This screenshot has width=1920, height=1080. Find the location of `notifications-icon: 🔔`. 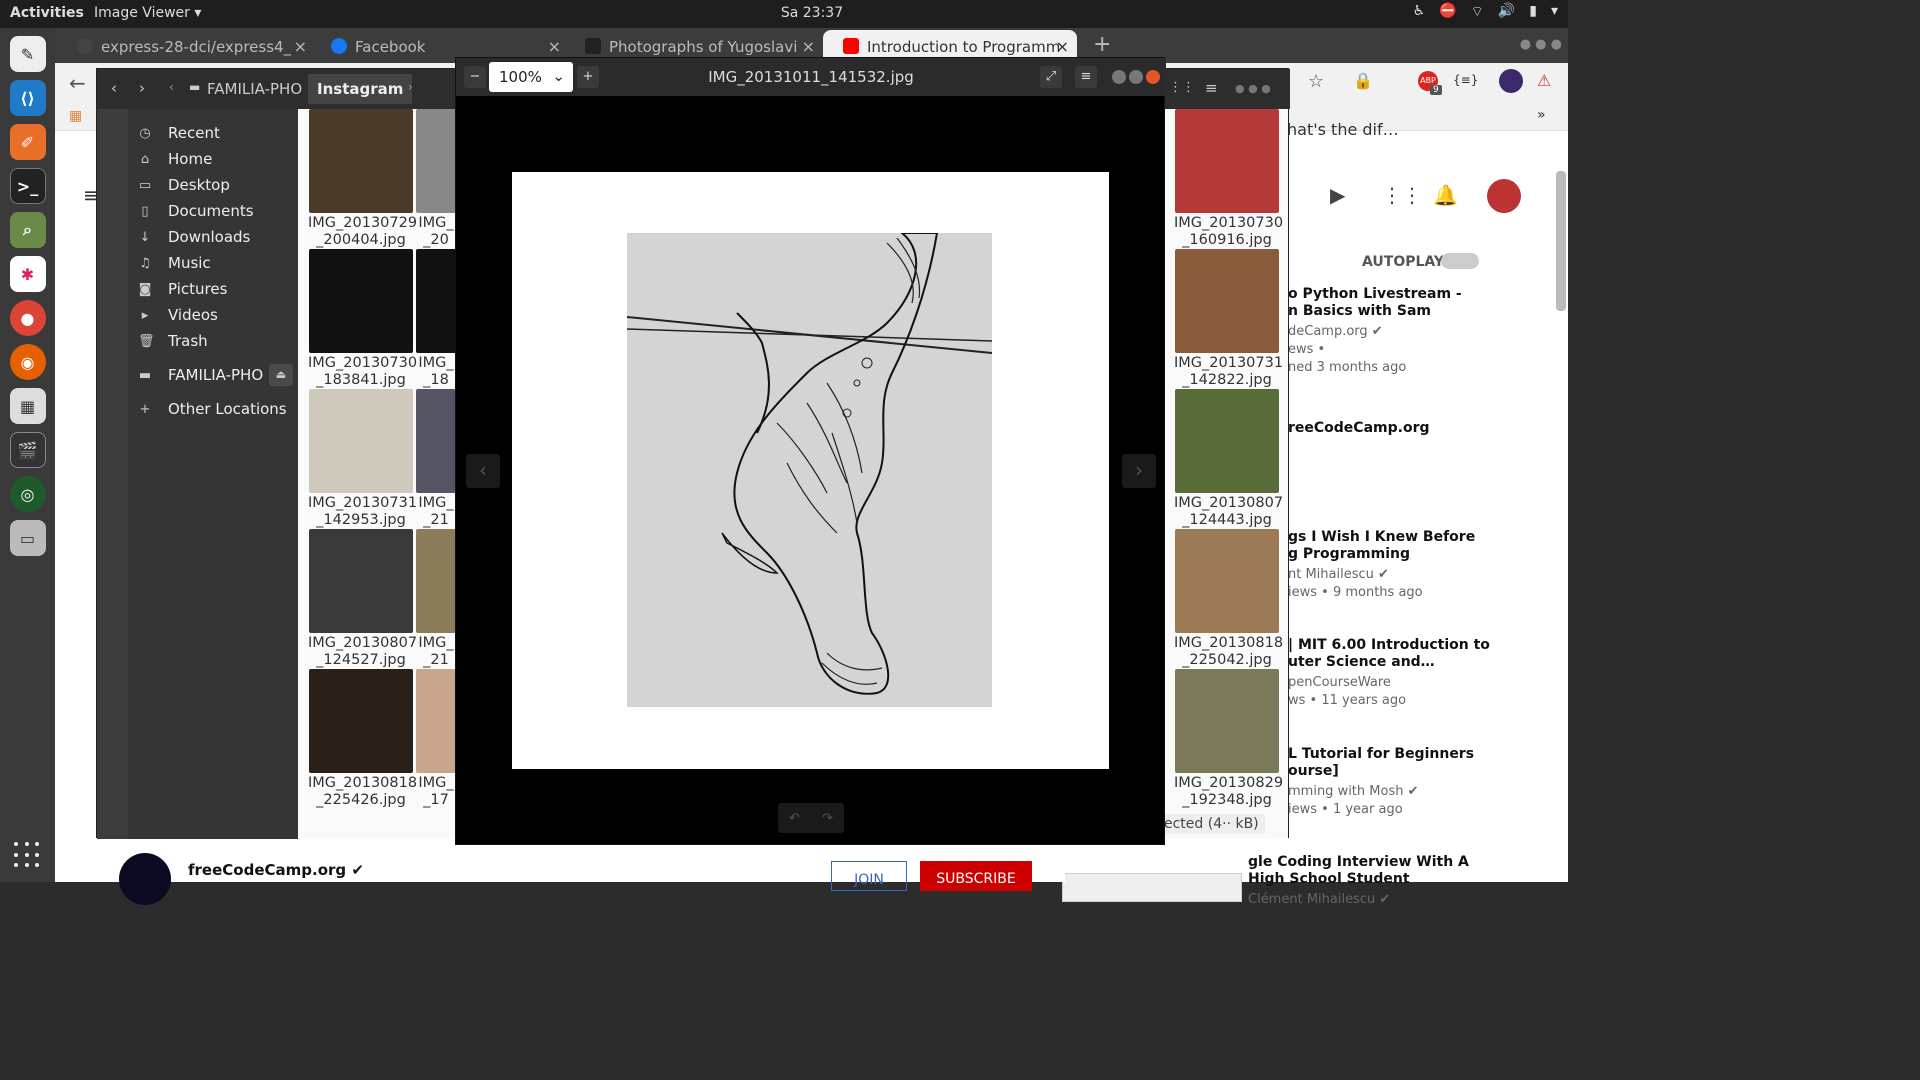

notifications-icon: 🔔 is located at coordinates (1445, 195).